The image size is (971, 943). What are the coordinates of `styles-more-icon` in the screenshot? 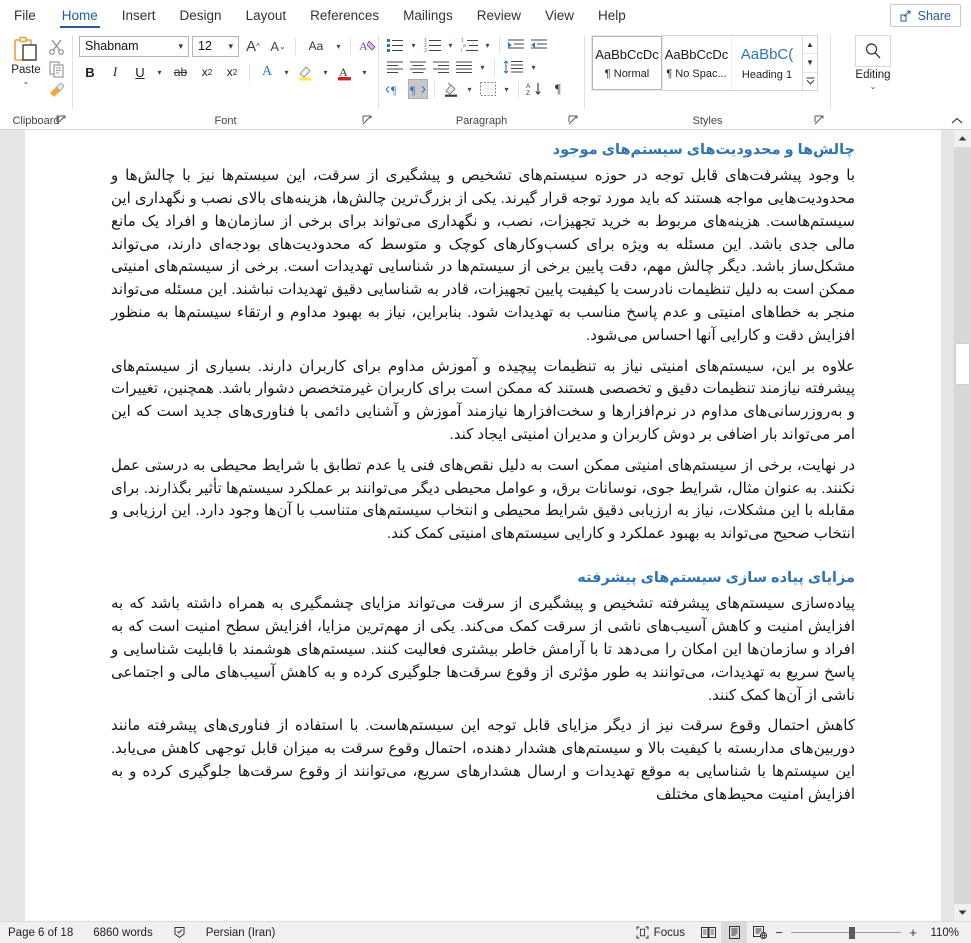 It's located at (810, 81).